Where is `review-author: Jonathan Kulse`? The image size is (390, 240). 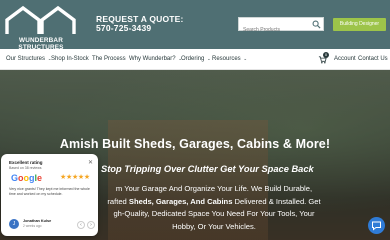
review-author: Jonathan Kulse is located at coordinates (37, 221).